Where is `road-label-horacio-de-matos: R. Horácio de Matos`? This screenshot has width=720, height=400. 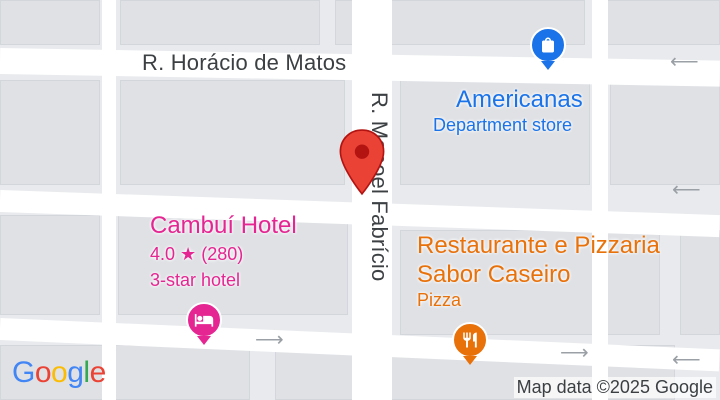
road-label-horacio-de-matos: R. Horácio de Matos is located at coordinates (244, 62).